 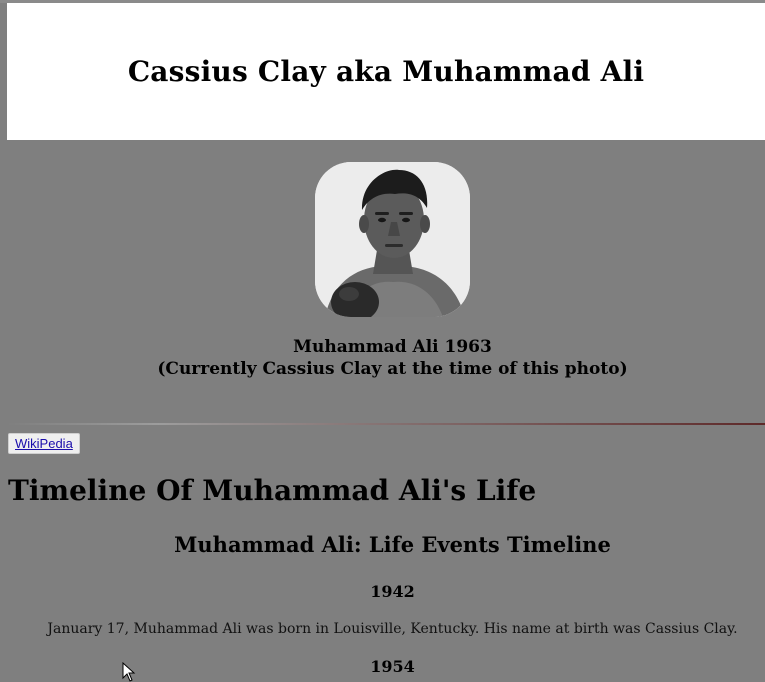 What do you see at coordinates (129, 672) in the screenshot?
I see `mouse-cursor-icon` at bounding box center [129, 672].